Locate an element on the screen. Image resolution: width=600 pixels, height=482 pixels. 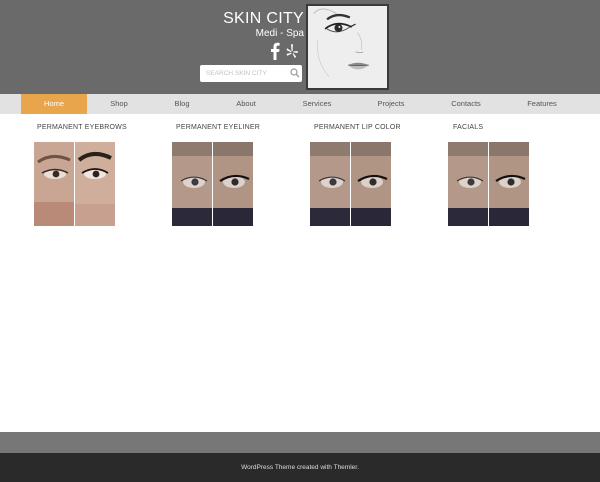
nav-item-services: Services is located at coordinates (317, 104).